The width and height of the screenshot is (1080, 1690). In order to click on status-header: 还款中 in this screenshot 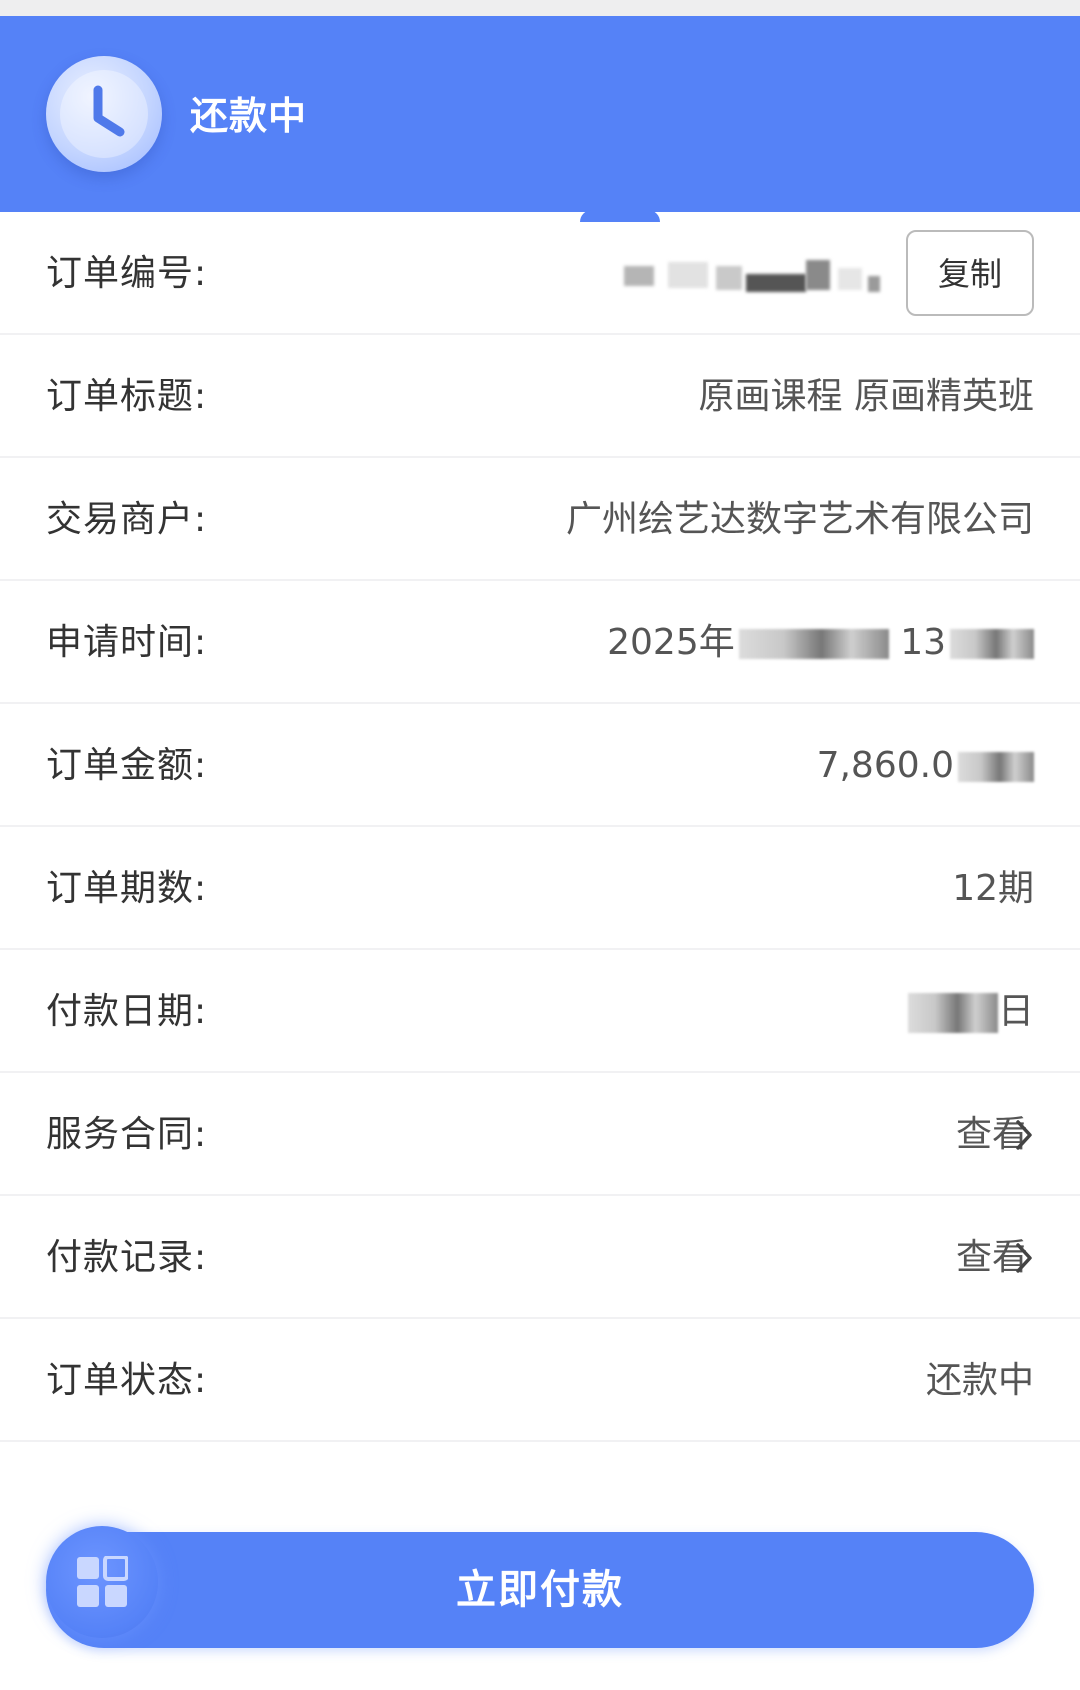, I will do `click(540, 114)`.